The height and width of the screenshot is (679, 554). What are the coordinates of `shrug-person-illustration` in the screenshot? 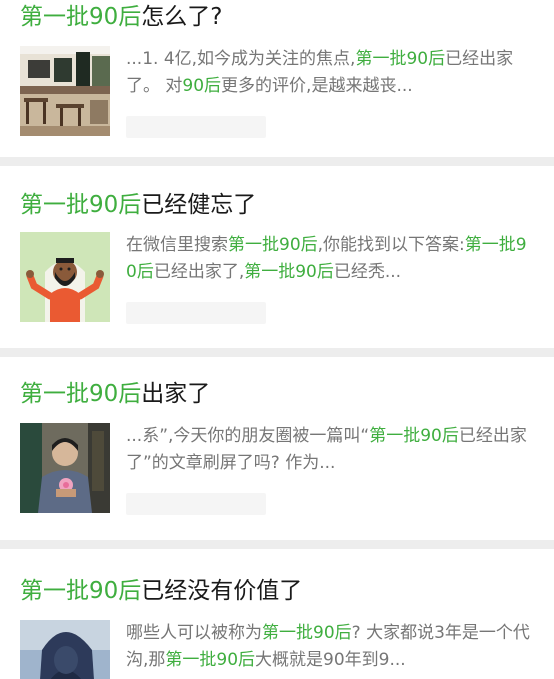 It's located at (65, 277).